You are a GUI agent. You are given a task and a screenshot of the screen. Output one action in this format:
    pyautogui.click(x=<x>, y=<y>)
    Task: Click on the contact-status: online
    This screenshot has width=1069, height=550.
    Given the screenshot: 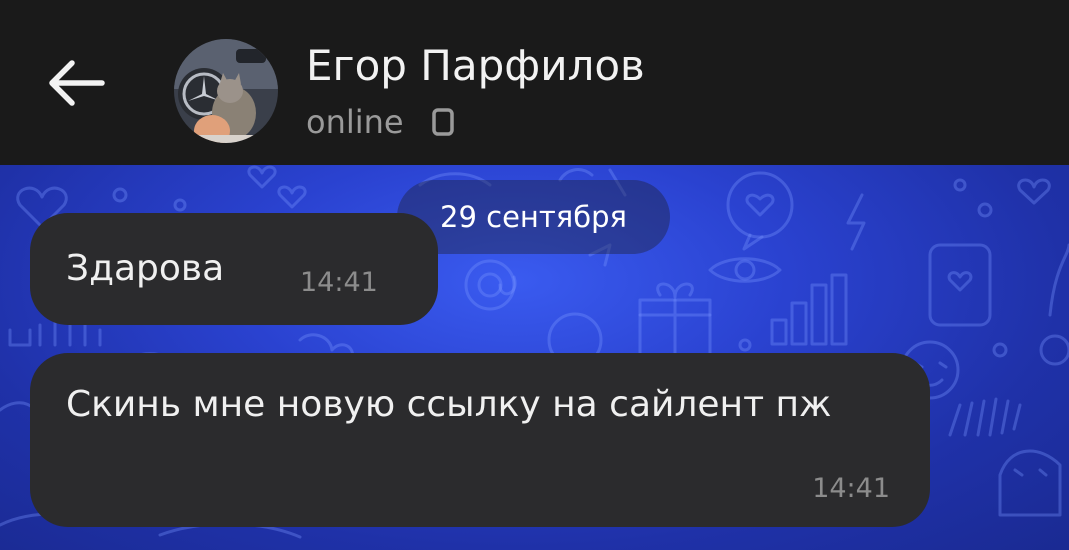 What is the action you would take?
    pyautogui.click(x=355, y=122)
    